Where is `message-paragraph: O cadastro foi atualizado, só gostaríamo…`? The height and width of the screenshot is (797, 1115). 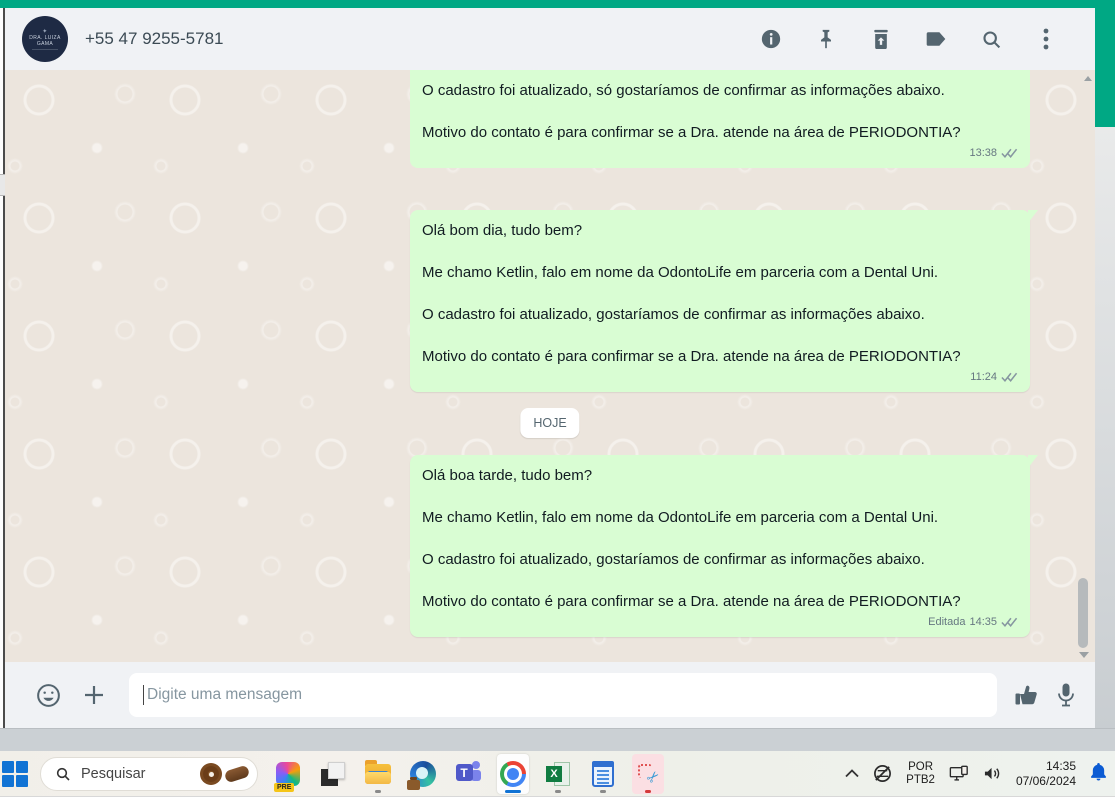 message-paragraph: O cadastro foi atualizado, só gostaríamo… is located at coordinates (683, 90).